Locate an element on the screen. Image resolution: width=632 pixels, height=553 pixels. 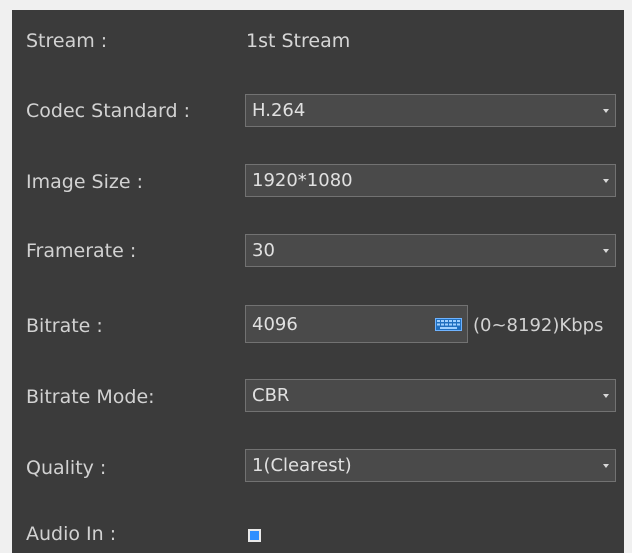
codec-standard-select: H.264 is located at coordinates (430, 110).